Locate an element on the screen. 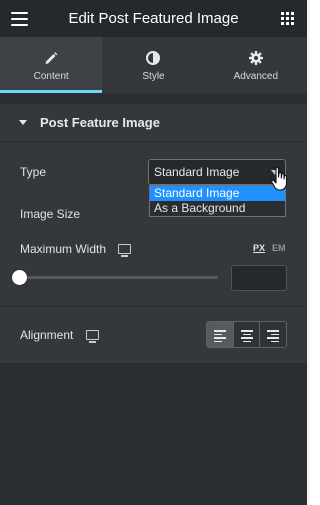 This screenshot has height=505, width=320. tab-content: Content is located at coordinates (51, 65).